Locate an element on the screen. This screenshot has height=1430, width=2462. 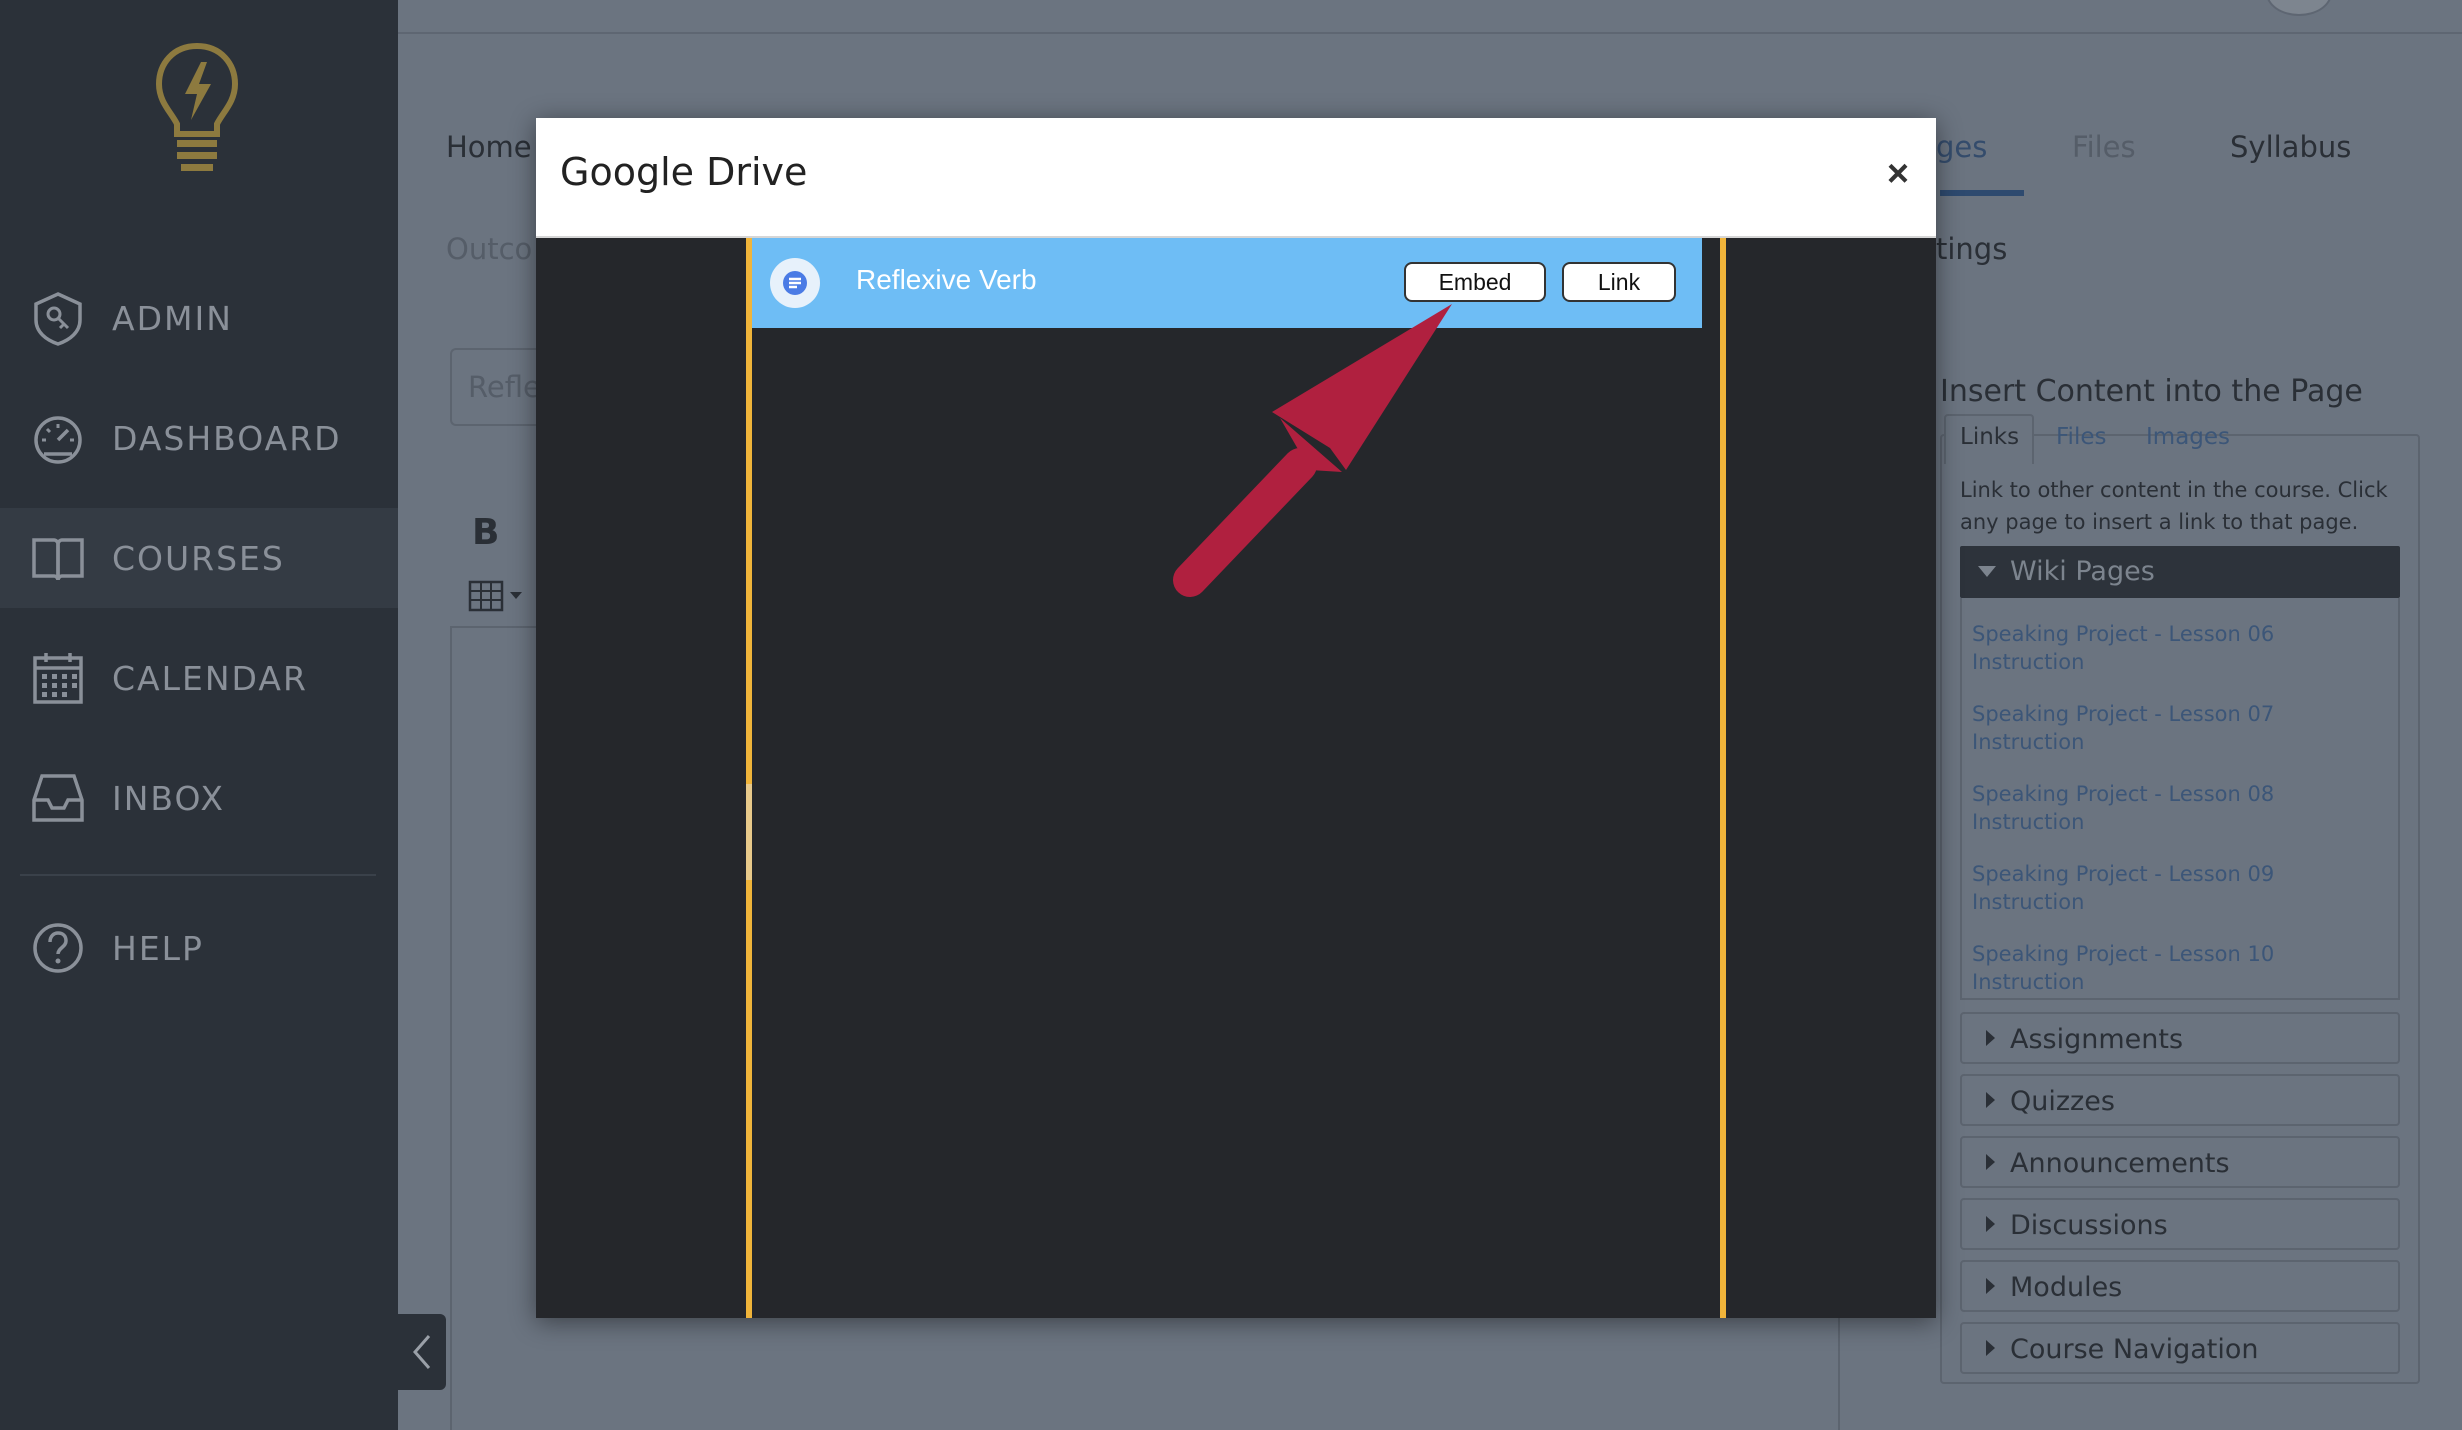
insert-panel-heading: Insert Content into the Page is located at coordinates (2151, 391).